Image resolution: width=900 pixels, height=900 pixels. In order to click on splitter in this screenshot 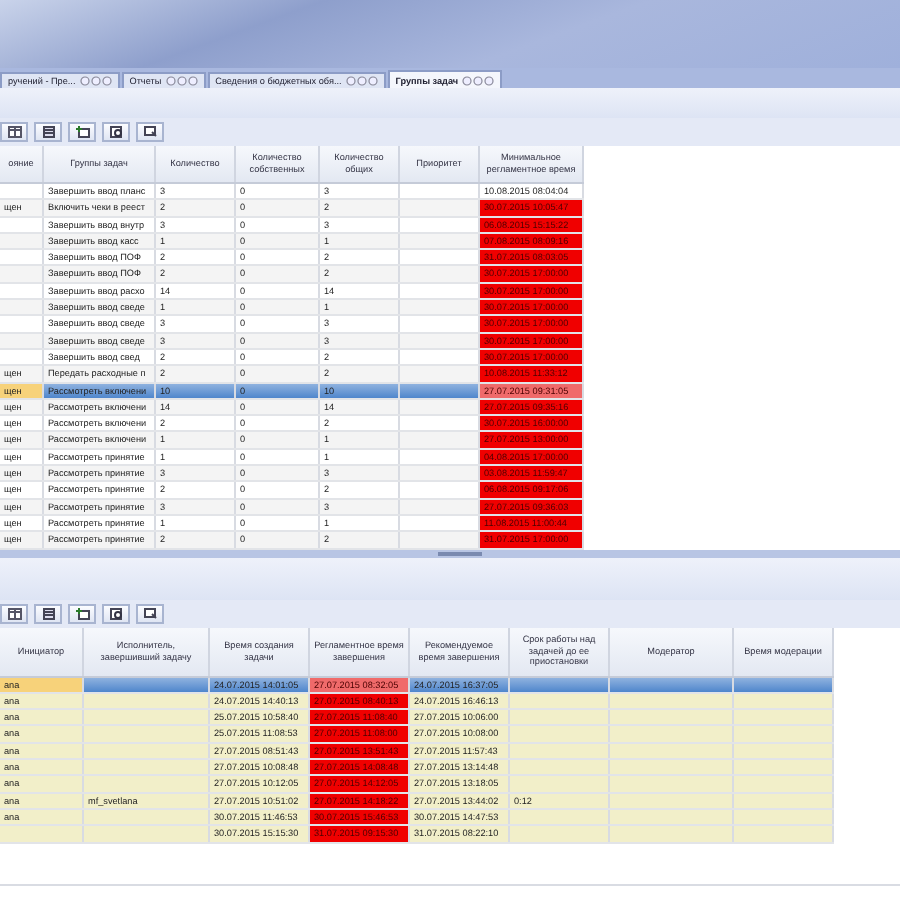, I will do `click(450, 553)`.